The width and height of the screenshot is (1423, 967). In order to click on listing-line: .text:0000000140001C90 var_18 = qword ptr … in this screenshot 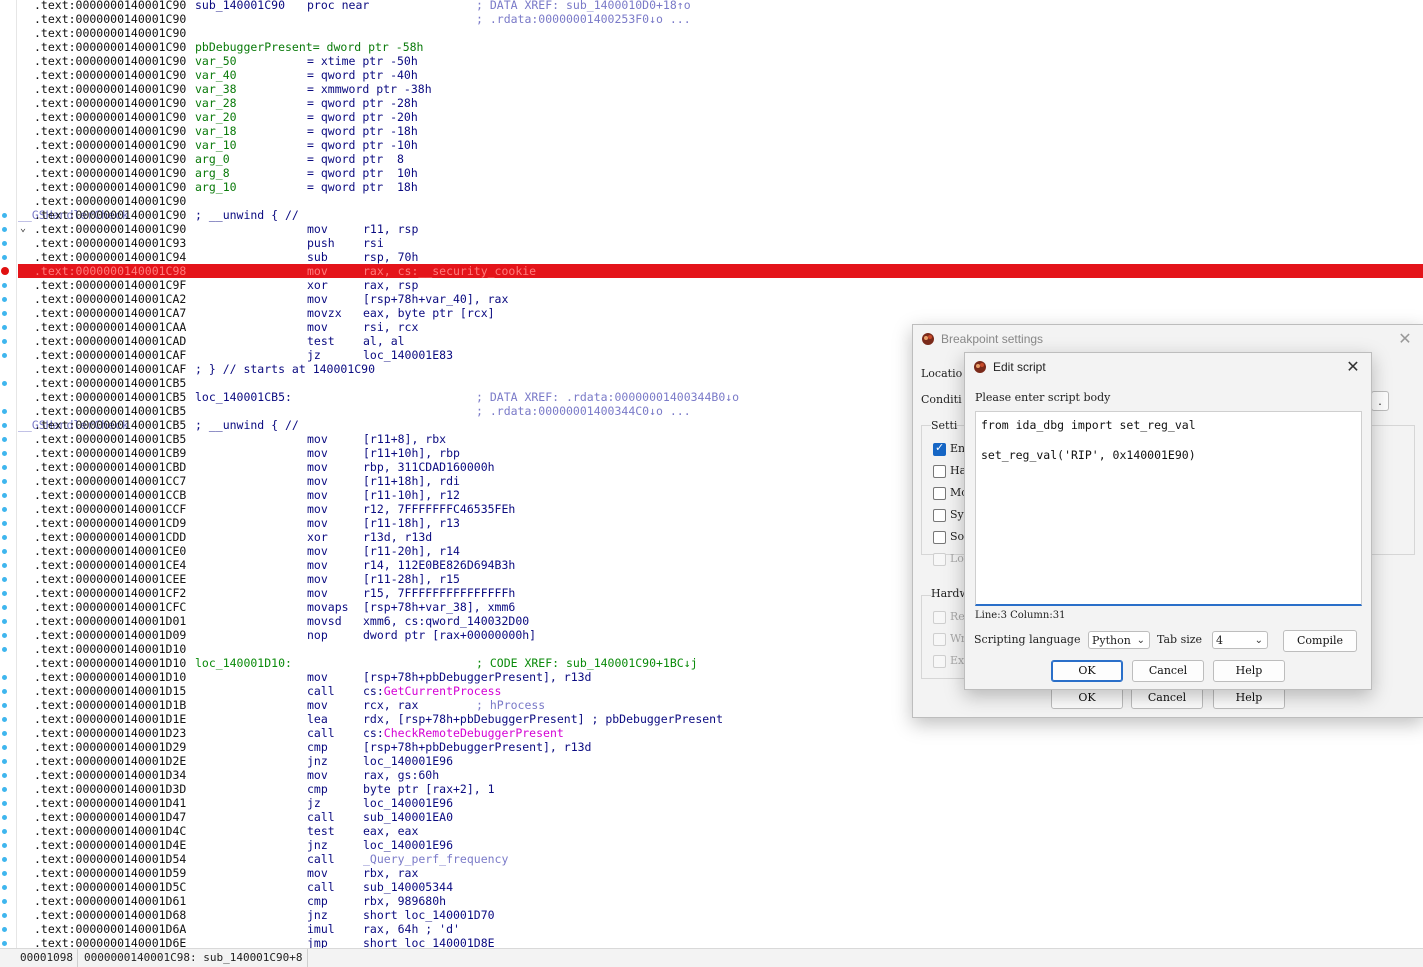, I will do `click(720, 131)`.